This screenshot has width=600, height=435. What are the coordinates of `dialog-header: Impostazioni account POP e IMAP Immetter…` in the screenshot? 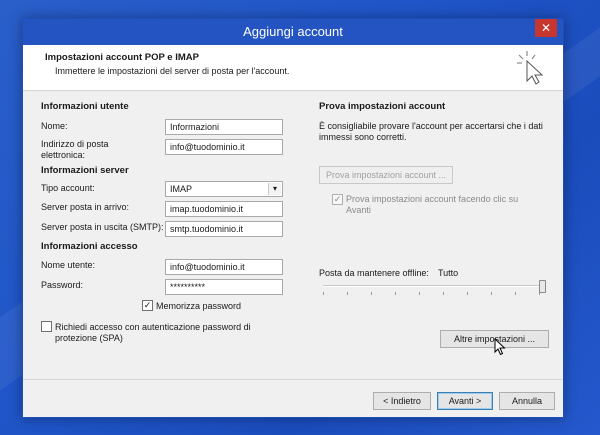 It's located at (293, 68).